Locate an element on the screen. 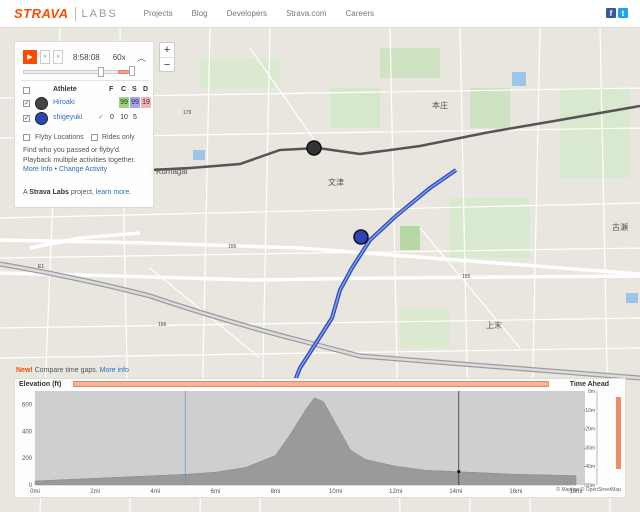  nav-developers: Developers is located at coordinates (247, 13).